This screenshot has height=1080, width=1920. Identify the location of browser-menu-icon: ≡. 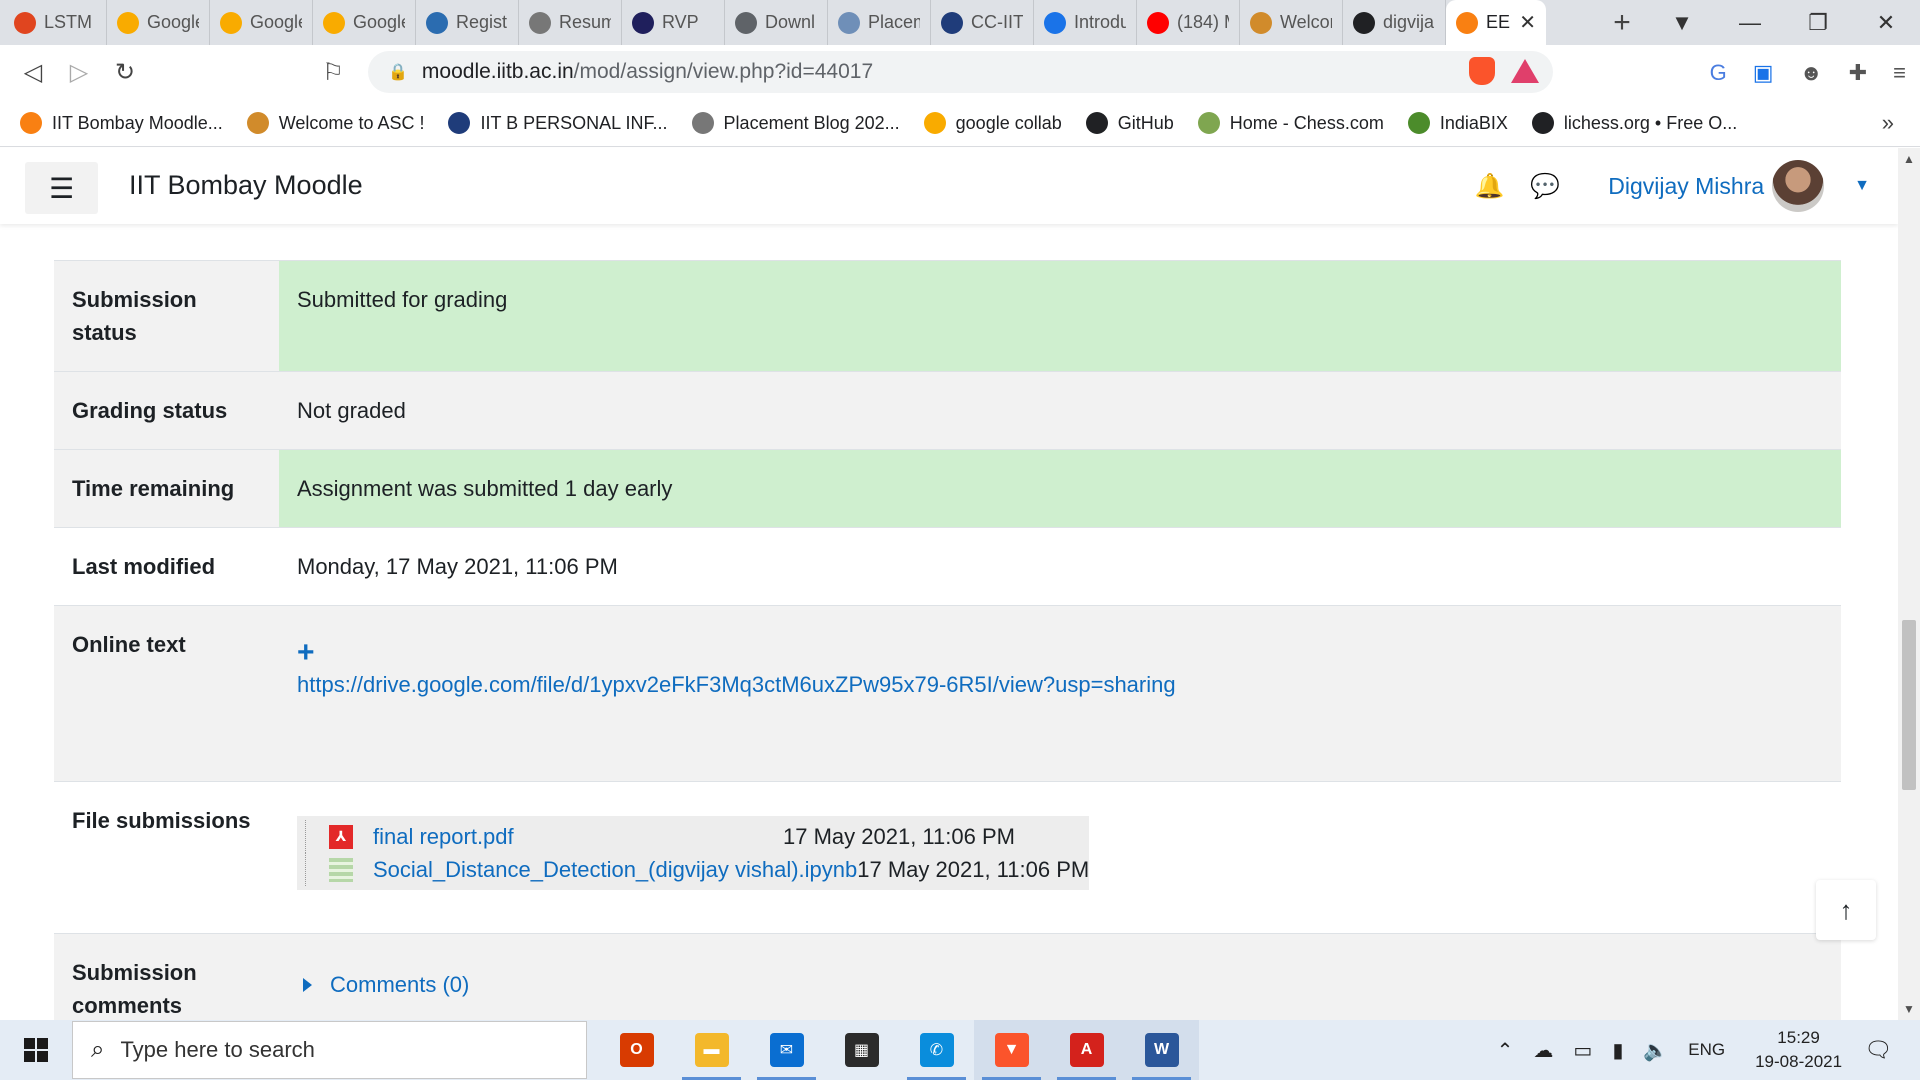
(1899, 73).